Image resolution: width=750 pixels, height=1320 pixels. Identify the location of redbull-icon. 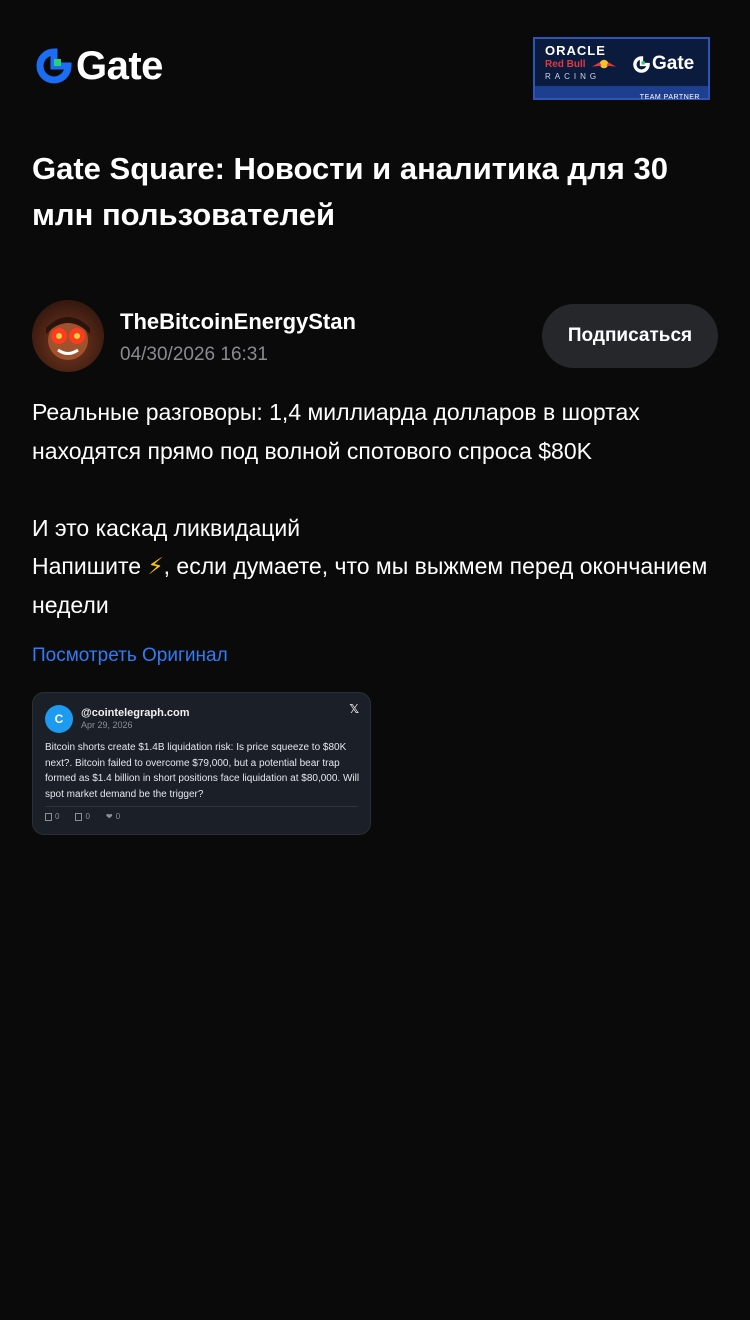
(604, 64).